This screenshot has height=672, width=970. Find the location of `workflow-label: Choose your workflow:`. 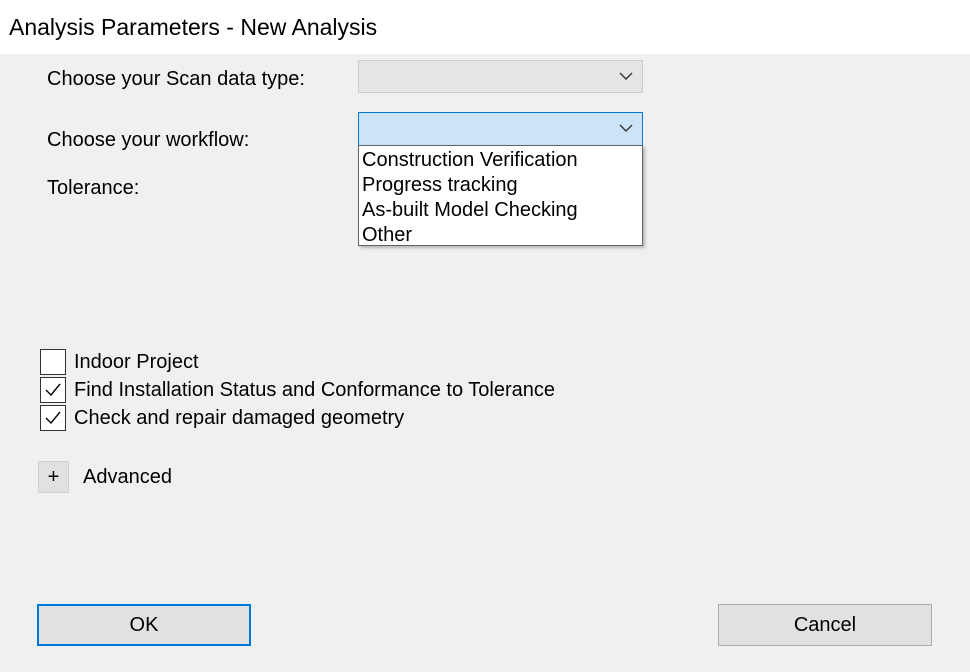

workflow-label: Choose your workflow: is located at coordinates (148, 140).